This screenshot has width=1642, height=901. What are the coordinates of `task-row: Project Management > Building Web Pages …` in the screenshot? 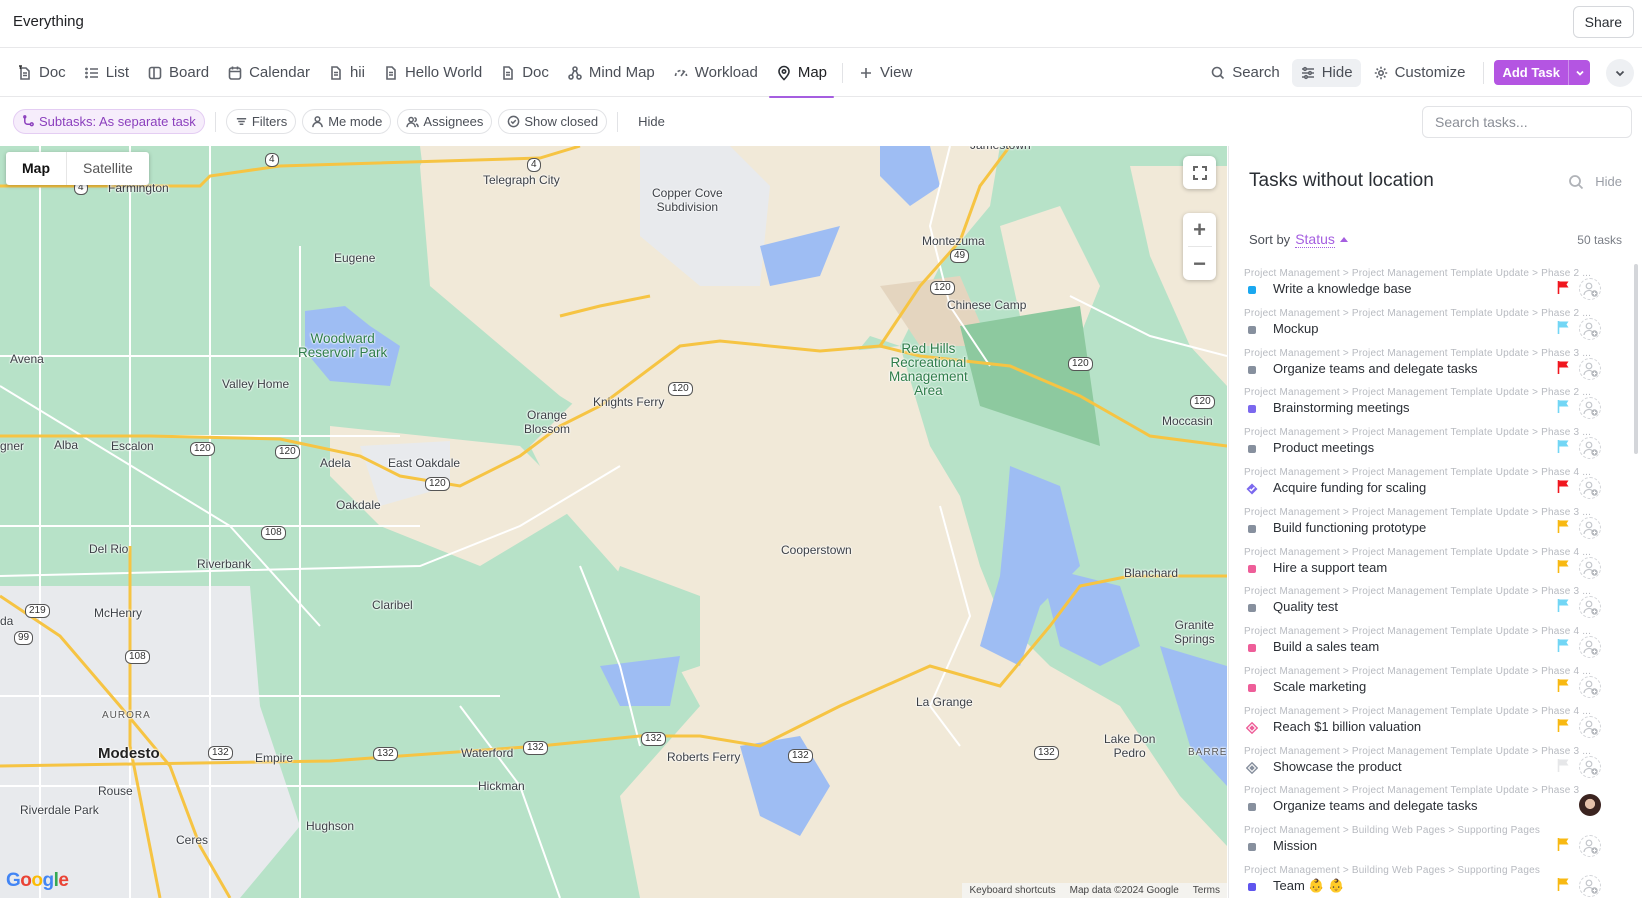 It's located at (1429, 881).